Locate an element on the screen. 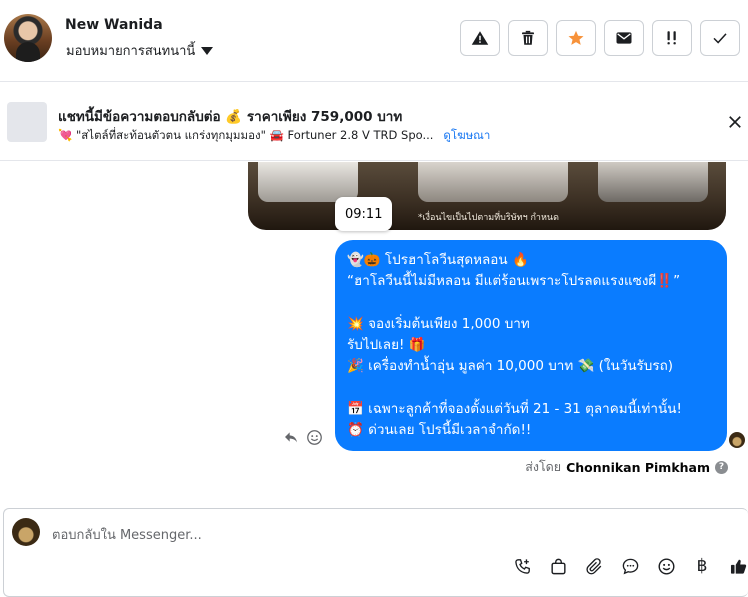 Image resolution: width=748 pixels, height=597 pixels. saved-replies-button is located at coordinates (630, 566).